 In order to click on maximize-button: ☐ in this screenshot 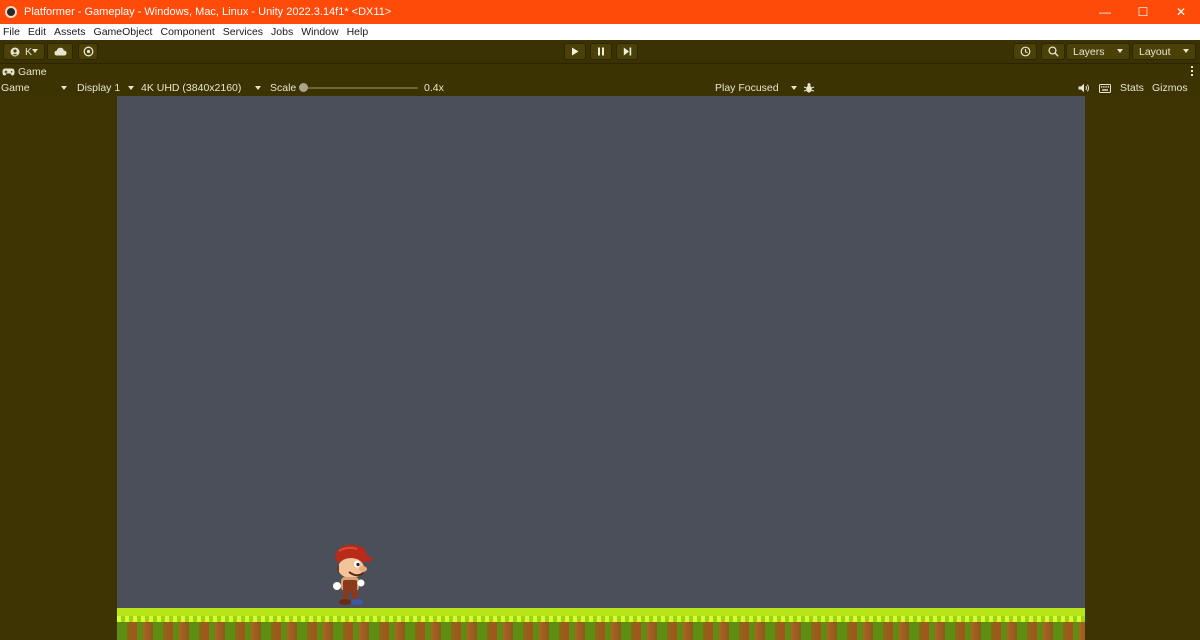, I will do `click(1143, 12)`.